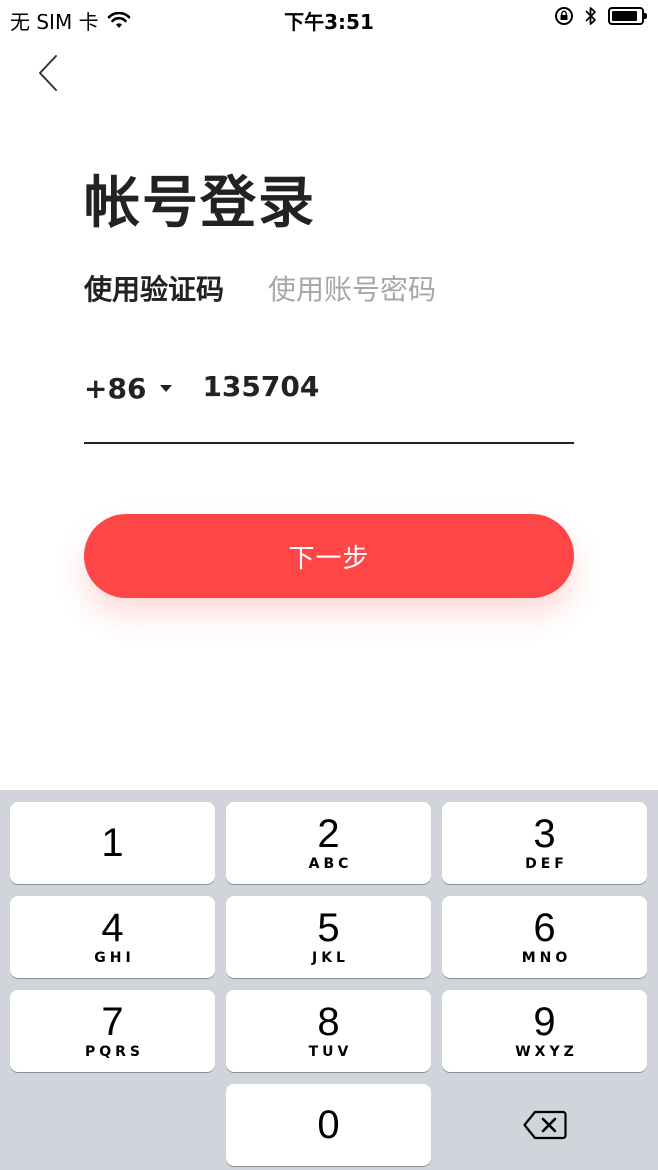 The width and height of the screenshot is (658, 1170). Describe the element at coordinates (330, 1052) in the screenshot. I see `key-letters: TUV` at that location.